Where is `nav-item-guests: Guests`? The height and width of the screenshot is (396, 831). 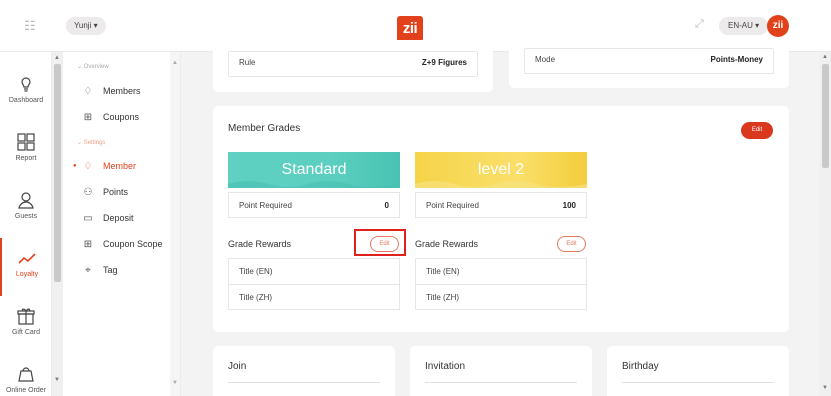 nav-item-guests: Guests is located at coordinates (26, 209).